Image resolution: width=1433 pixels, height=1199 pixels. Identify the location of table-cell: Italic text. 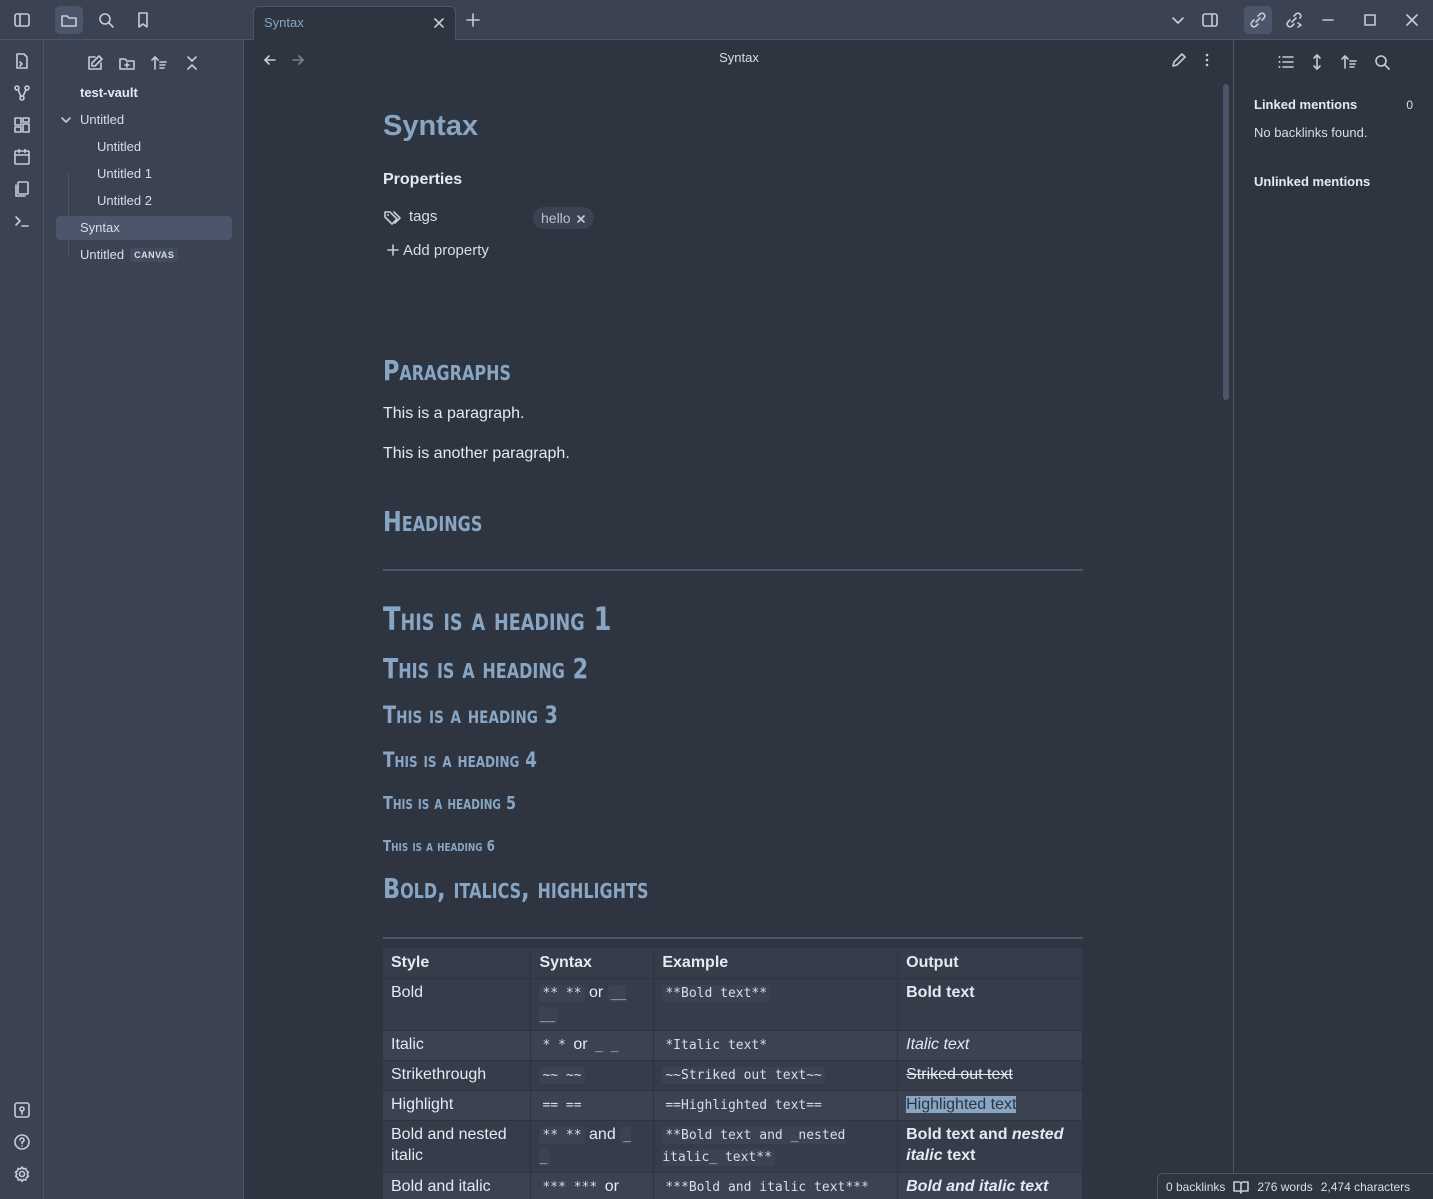
(990, 1044).